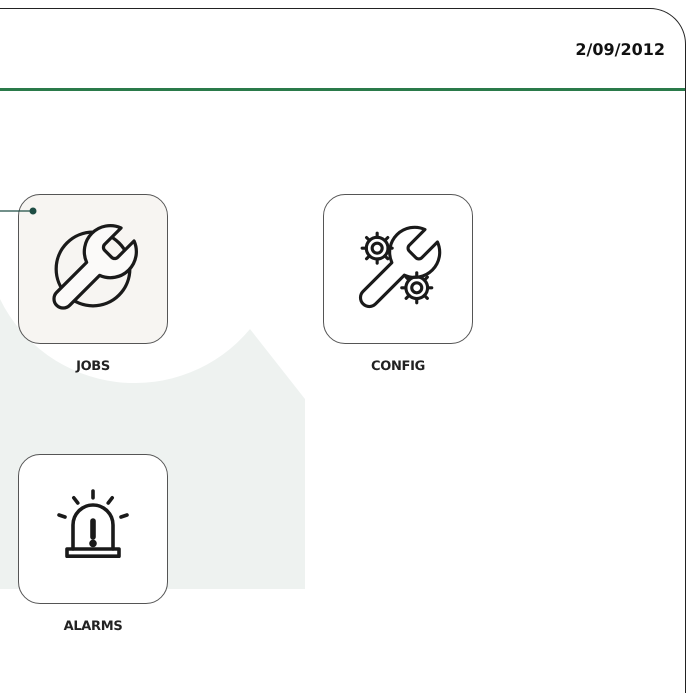 The height and width of the screenshot is (693, 686). Describe the element at coordinates (93, 627) in the screenshot. I see `tile-label: ALARMS` at that location.